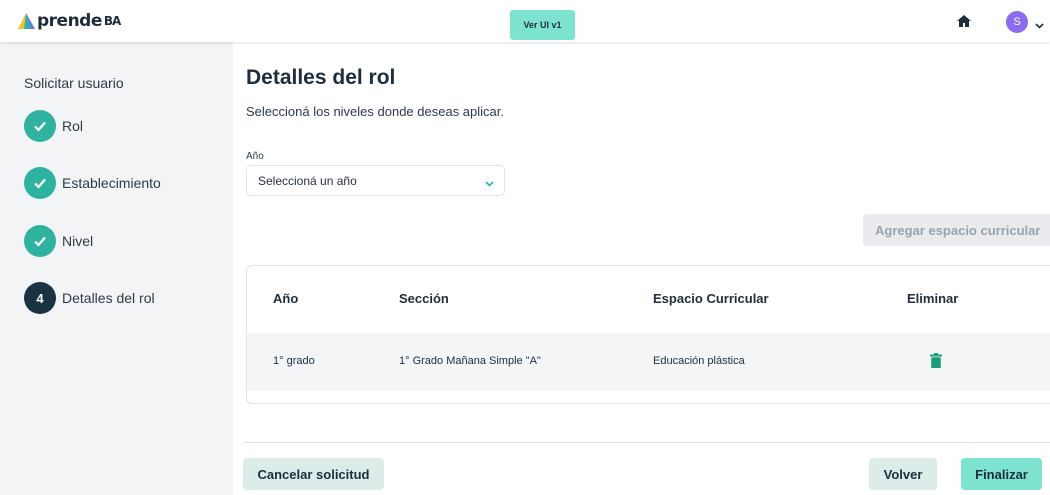 The height and width of the screenshot is (495, 1050). Describe the element at coordinates (646, 442) in the screenshot. I see `footer-divider` at that location.